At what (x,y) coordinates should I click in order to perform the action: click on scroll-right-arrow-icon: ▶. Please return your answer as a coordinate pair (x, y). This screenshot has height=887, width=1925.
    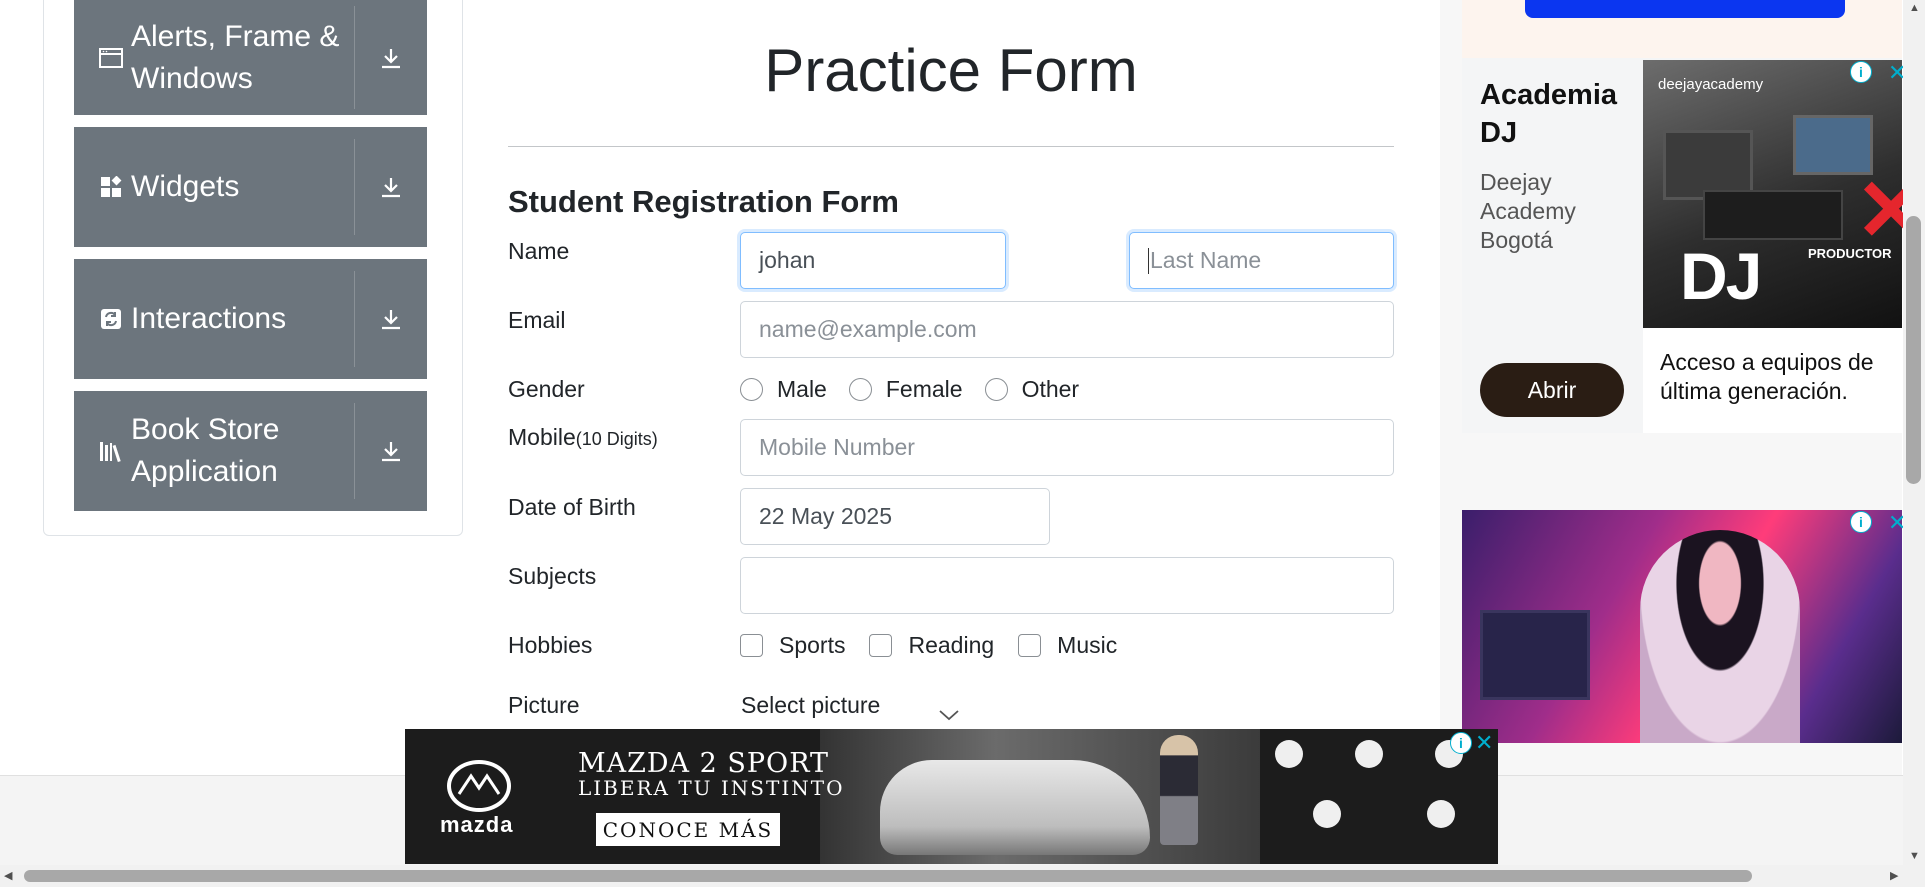
    Looking at the image, I should click on (1894, 875).